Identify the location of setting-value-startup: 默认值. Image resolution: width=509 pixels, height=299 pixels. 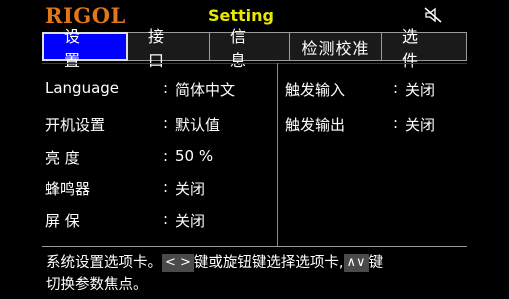
(197, 124).